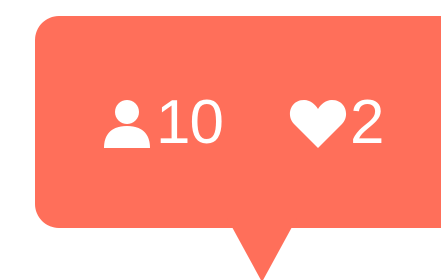 Image resolution: width=441 pixels, height=280 pixels. What do you see at coordinates (262, 248) in the screenshot?
I see `bubble-pointer` at bounding box center [262, 248].